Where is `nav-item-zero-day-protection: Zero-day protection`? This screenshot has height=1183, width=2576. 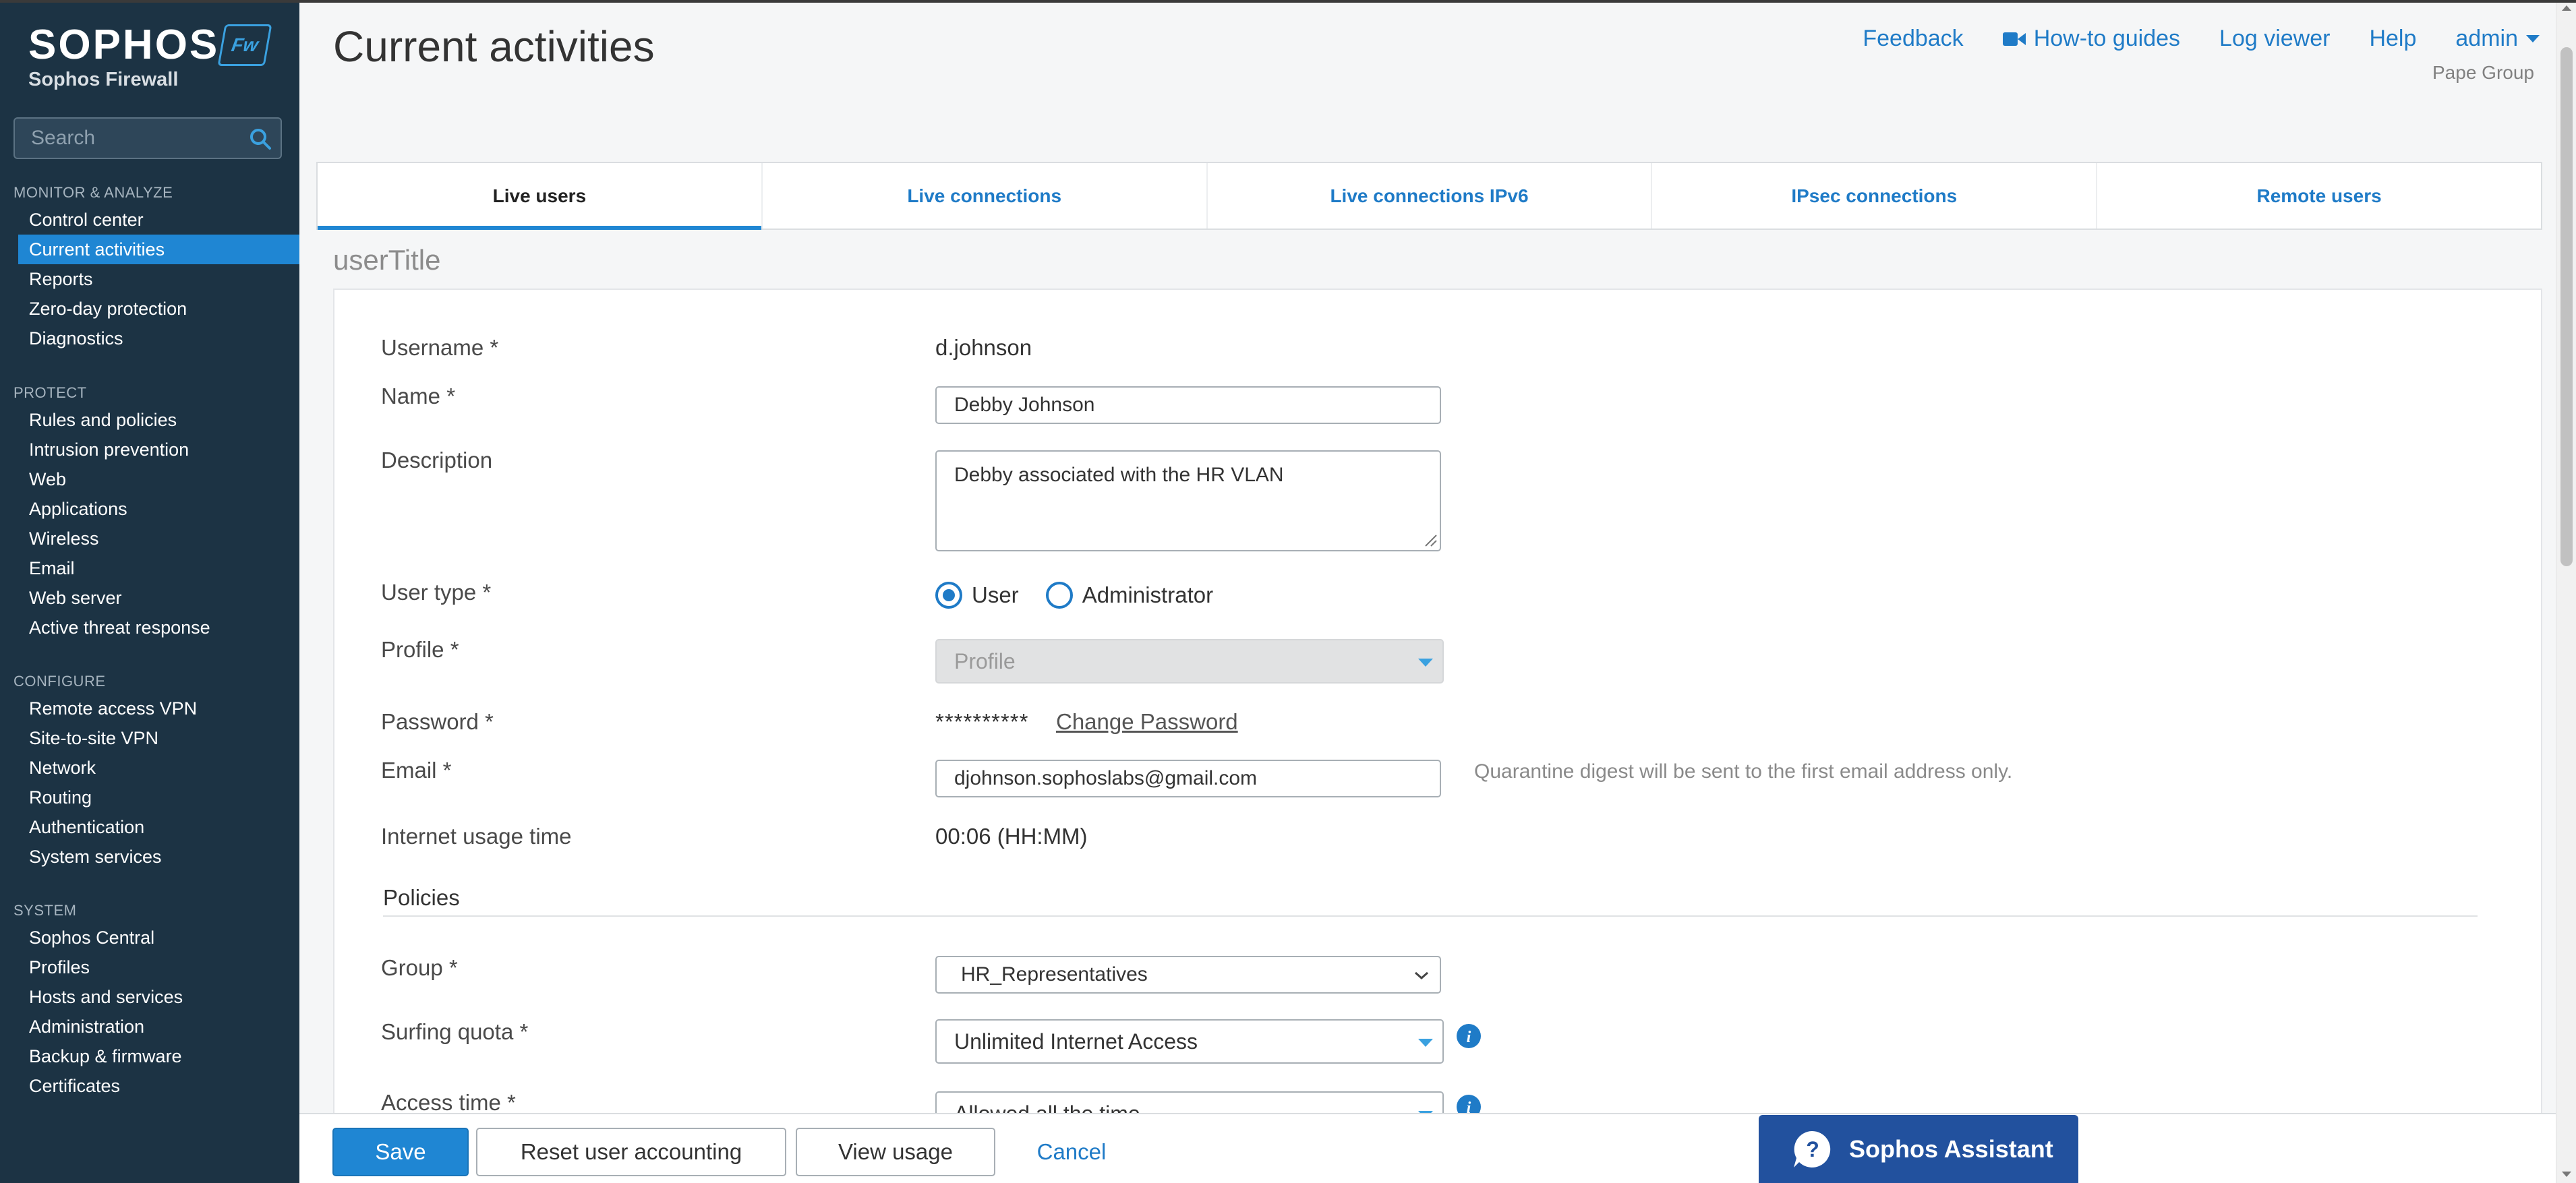 nav-item-zero-day-protection: Zero-day protection is located at coordinates (149, 309).